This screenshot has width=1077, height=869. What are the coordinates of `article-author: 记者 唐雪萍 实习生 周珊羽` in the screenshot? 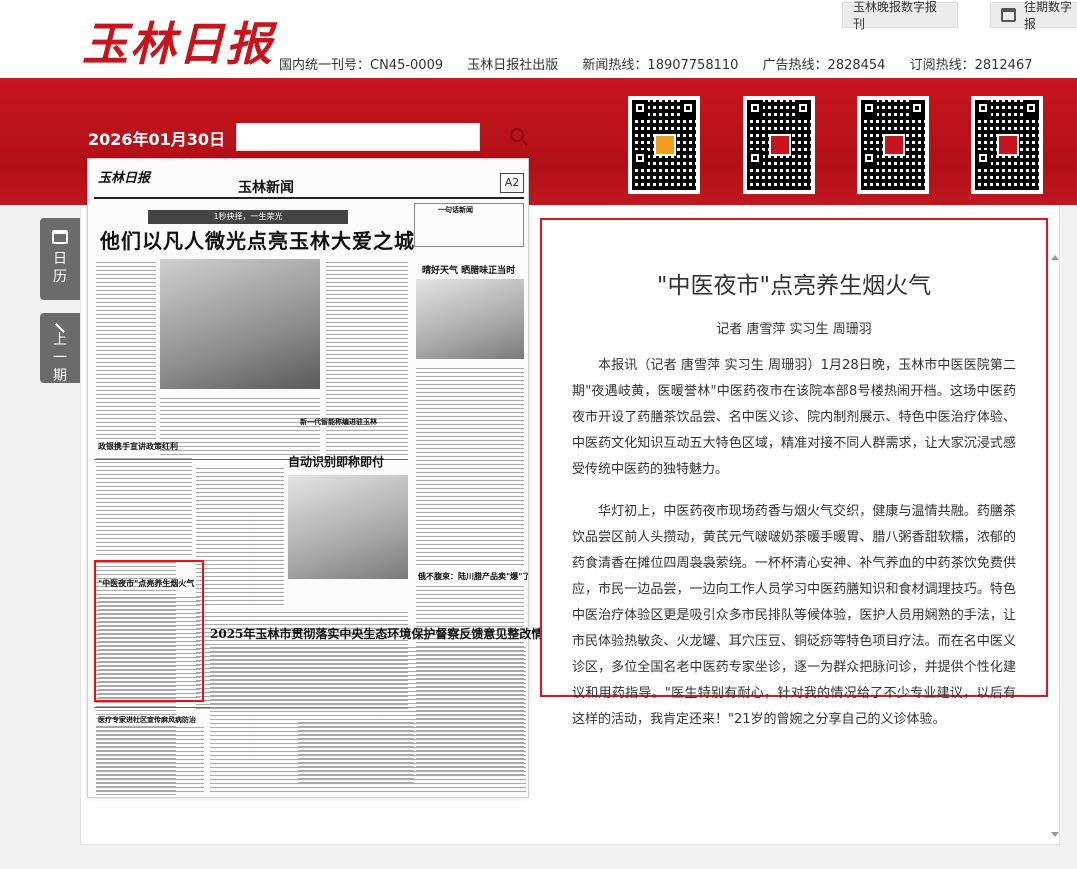 It's located at (794, 329).